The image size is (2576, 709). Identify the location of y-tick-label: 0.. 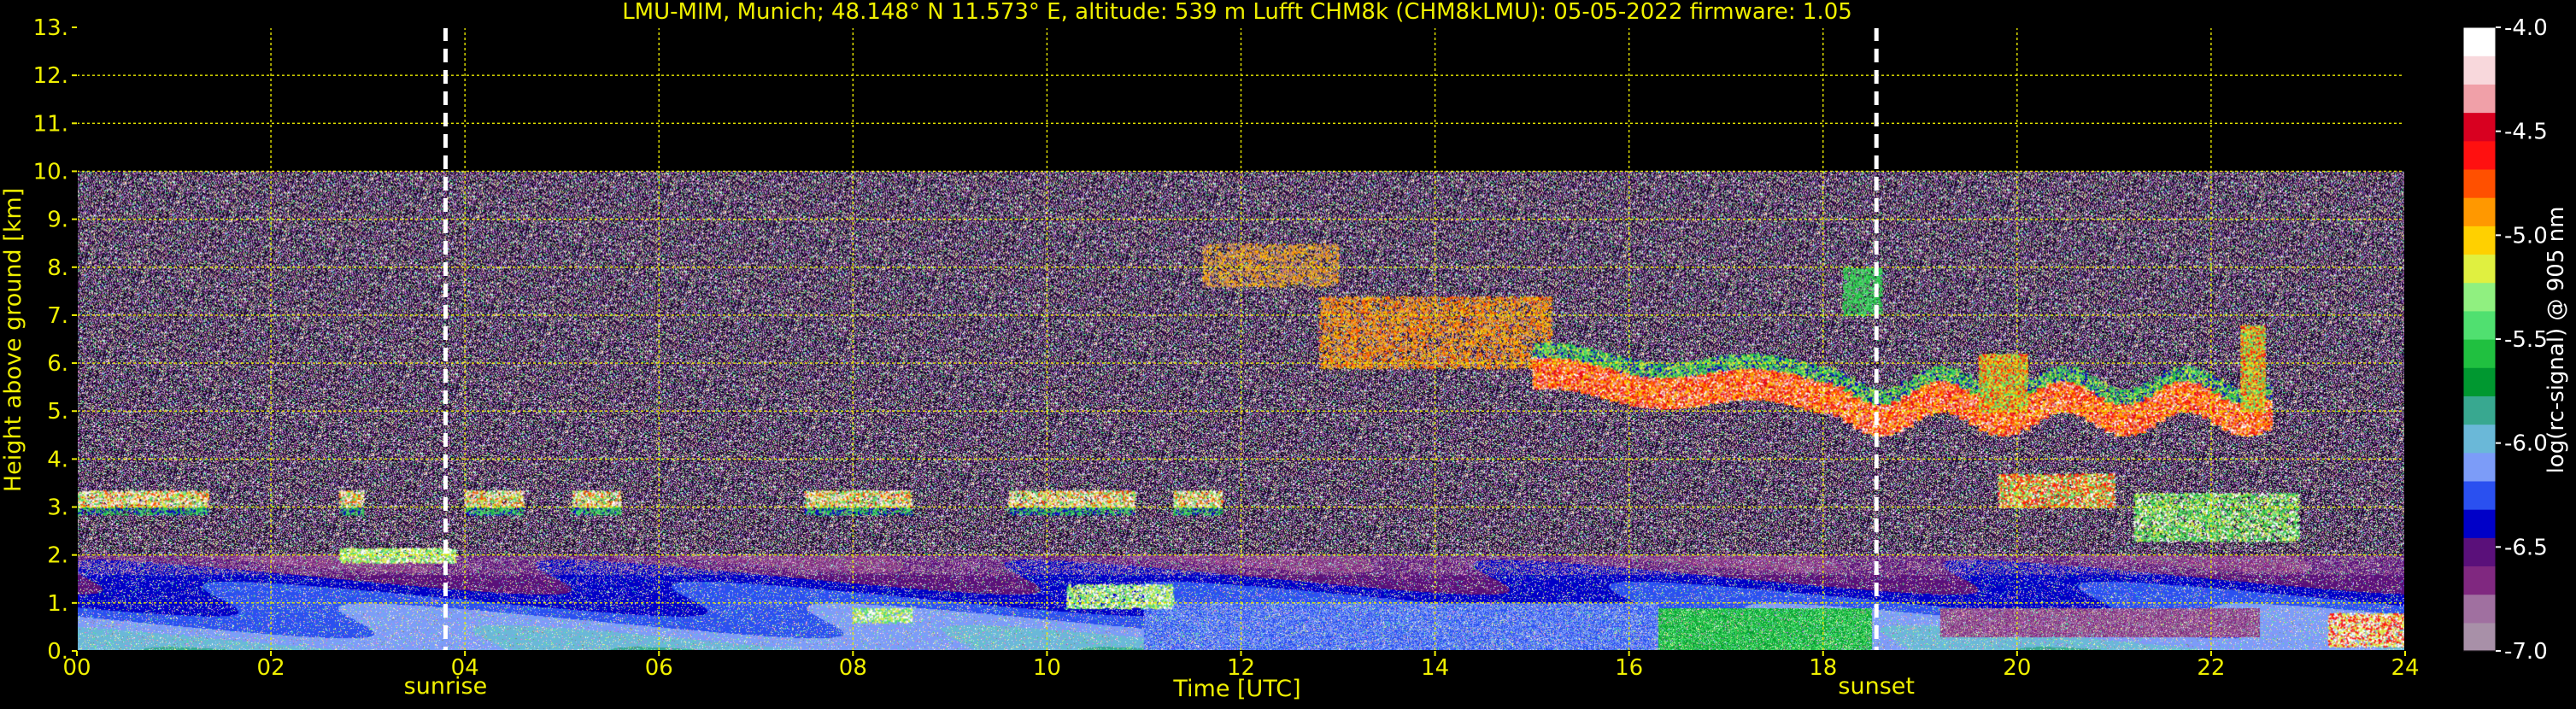
(57, 652).